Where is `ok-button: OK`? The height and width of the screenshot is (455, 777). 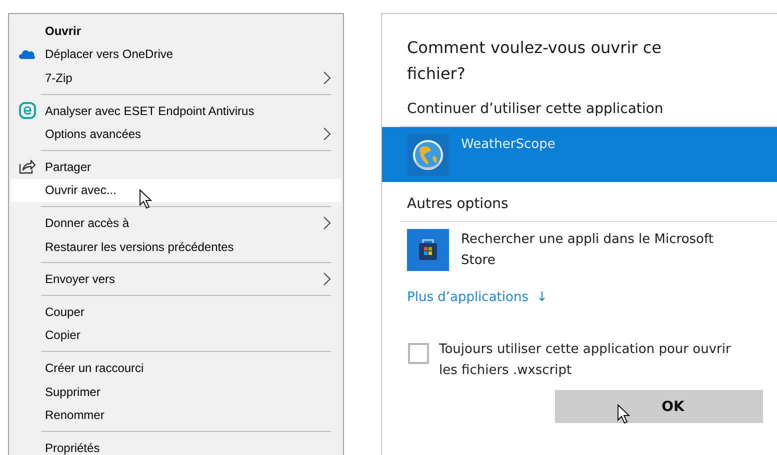
ok-button: OK is located at coordinates (659, 406).